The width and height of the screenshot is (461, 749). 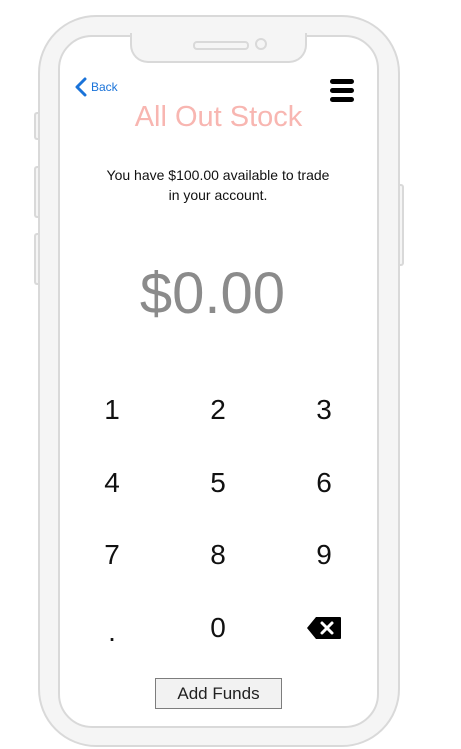 What do you see at coordinates (218, 693) in the screenshot?
I see `add-funds-button: Add Funds` at bounding box center [218, 693].